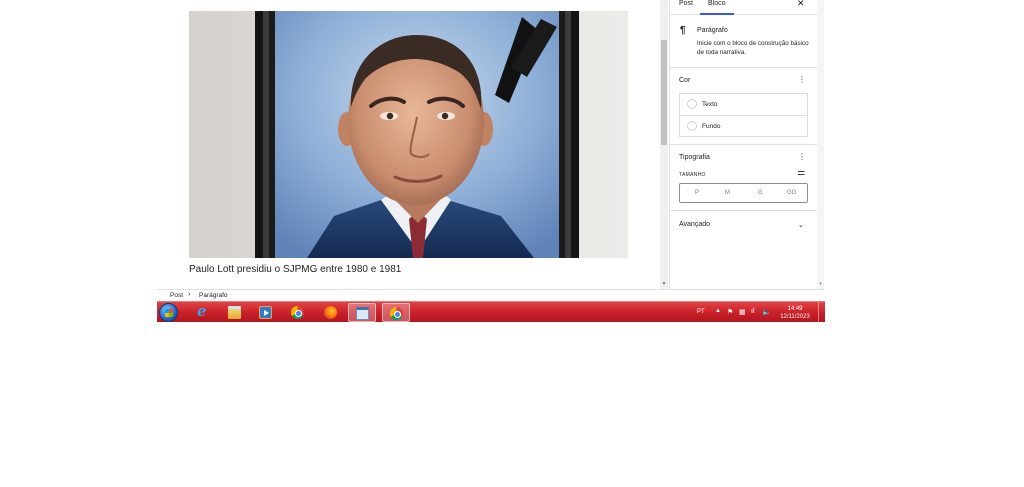 The image size is (1024, 487). I want to click on signal-strength-icon: ıl, so click(753, 311).